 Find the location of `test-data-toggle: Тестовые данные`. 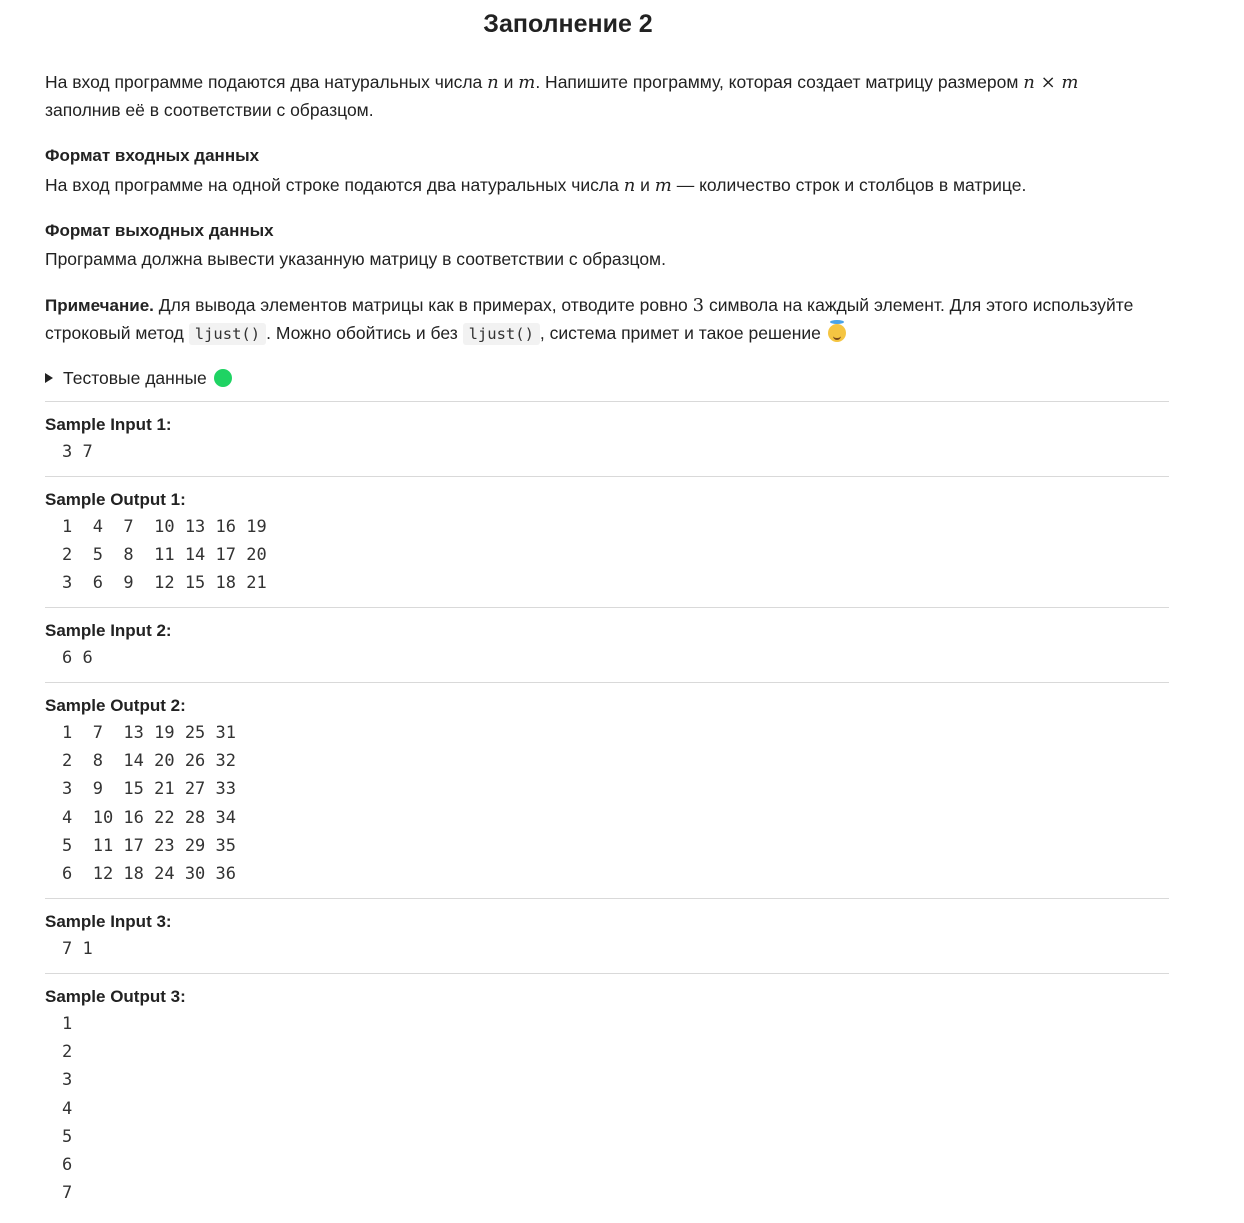

test-data-toggle: Тестовые данные is located at coordinates (138, 378).